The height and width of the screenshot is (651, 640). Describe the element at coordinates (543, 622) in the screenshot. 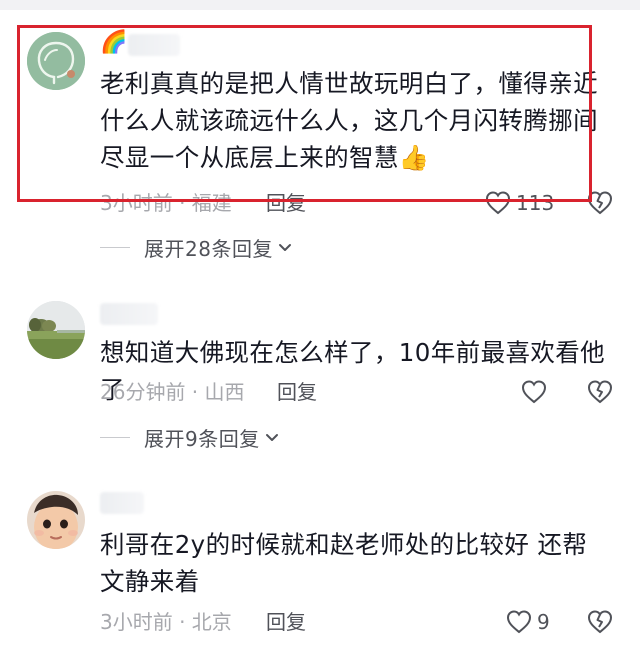

I see `like-count: 9` at that location.